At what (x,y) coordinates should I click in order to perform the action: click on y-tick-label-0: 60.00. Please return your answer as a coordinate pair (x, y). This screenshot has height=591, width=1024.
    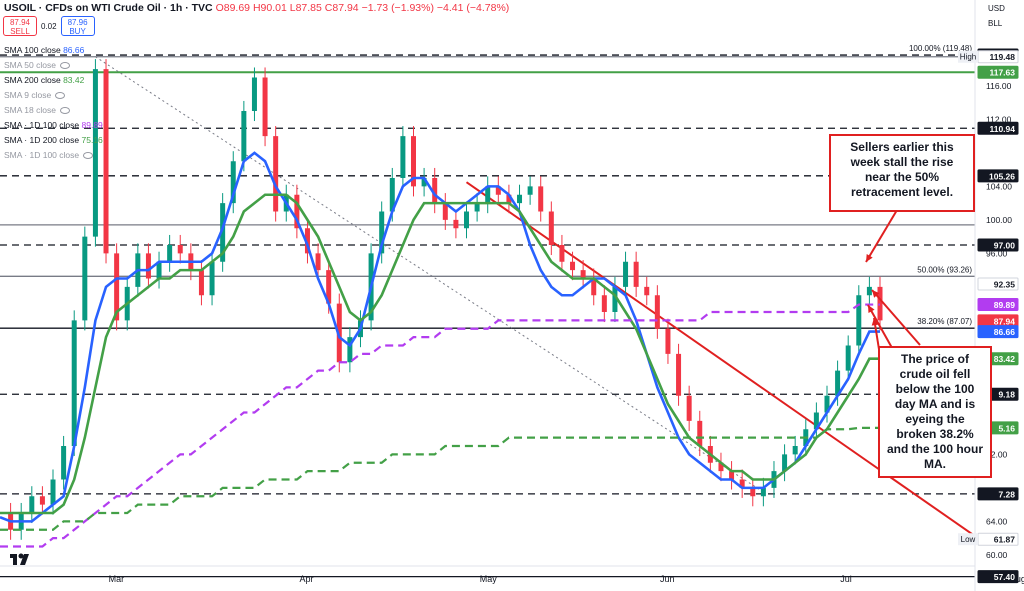
    Looking at the image, I should click on (997, 555).